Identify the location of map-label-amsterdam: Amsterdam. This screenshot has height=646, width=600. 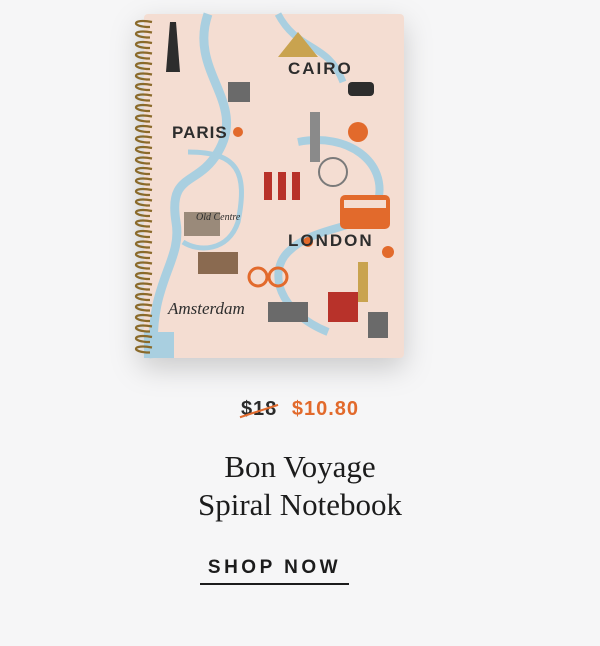
(206, 308).